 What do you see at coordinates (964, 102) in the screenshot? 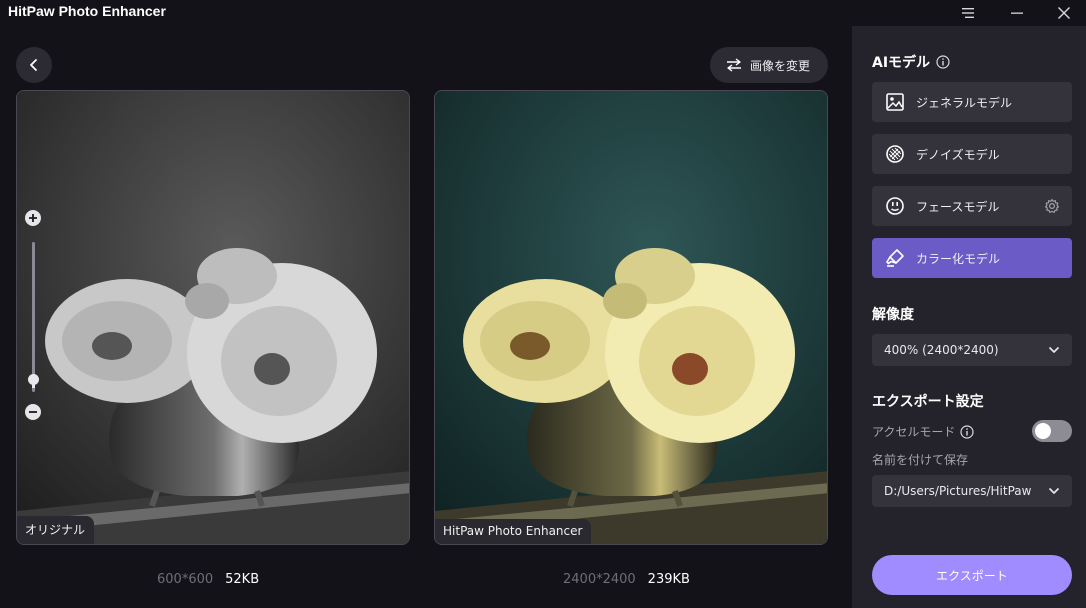
I see `model-general-label: ジェネラルモデル` at bounding box center [964, 102].